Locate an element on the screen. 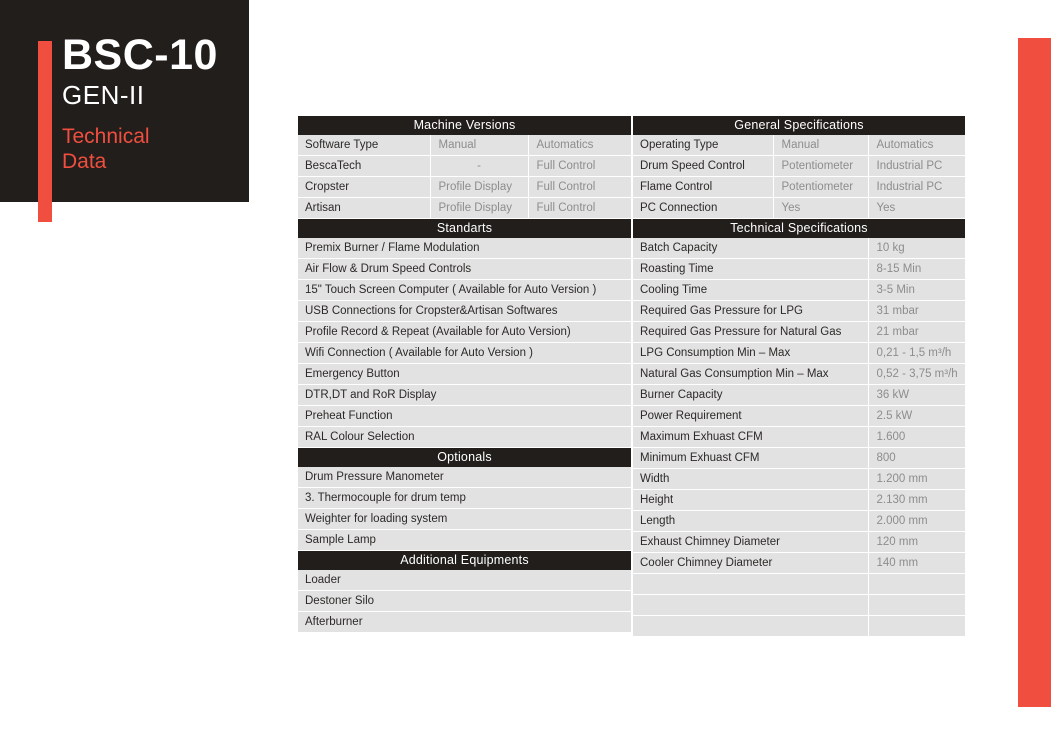 The image size is (1051, 745). row-label: Preheat Function is located at coordinates (465, 416).